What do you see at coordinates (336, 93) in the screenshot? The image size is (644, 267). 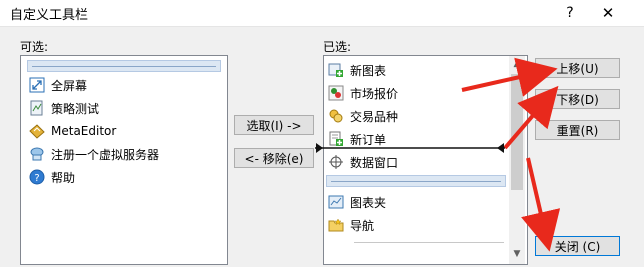 I see `market-watch-icon` at bounding box center [336, 93].